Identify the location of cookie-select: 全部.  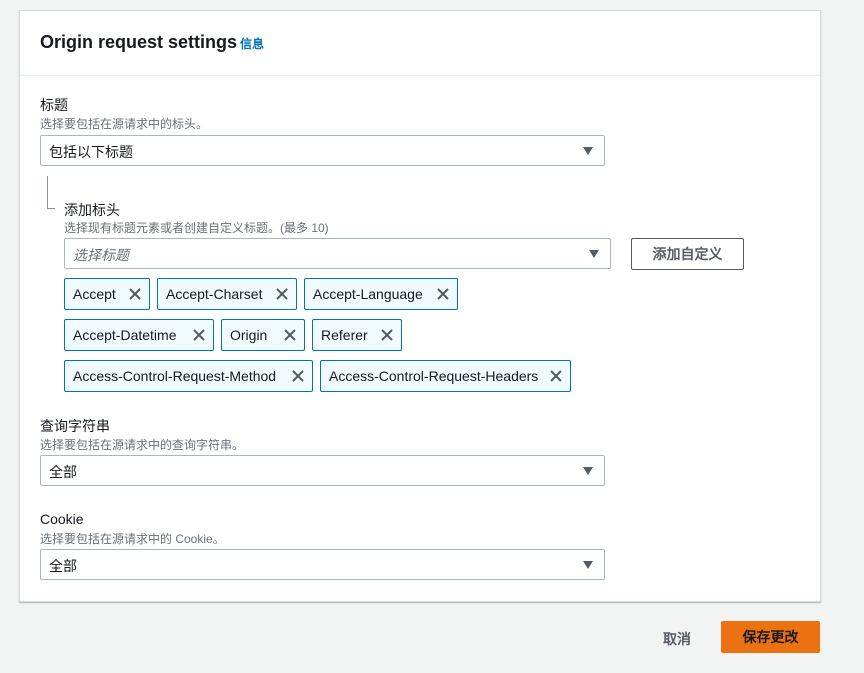
(322, 564).